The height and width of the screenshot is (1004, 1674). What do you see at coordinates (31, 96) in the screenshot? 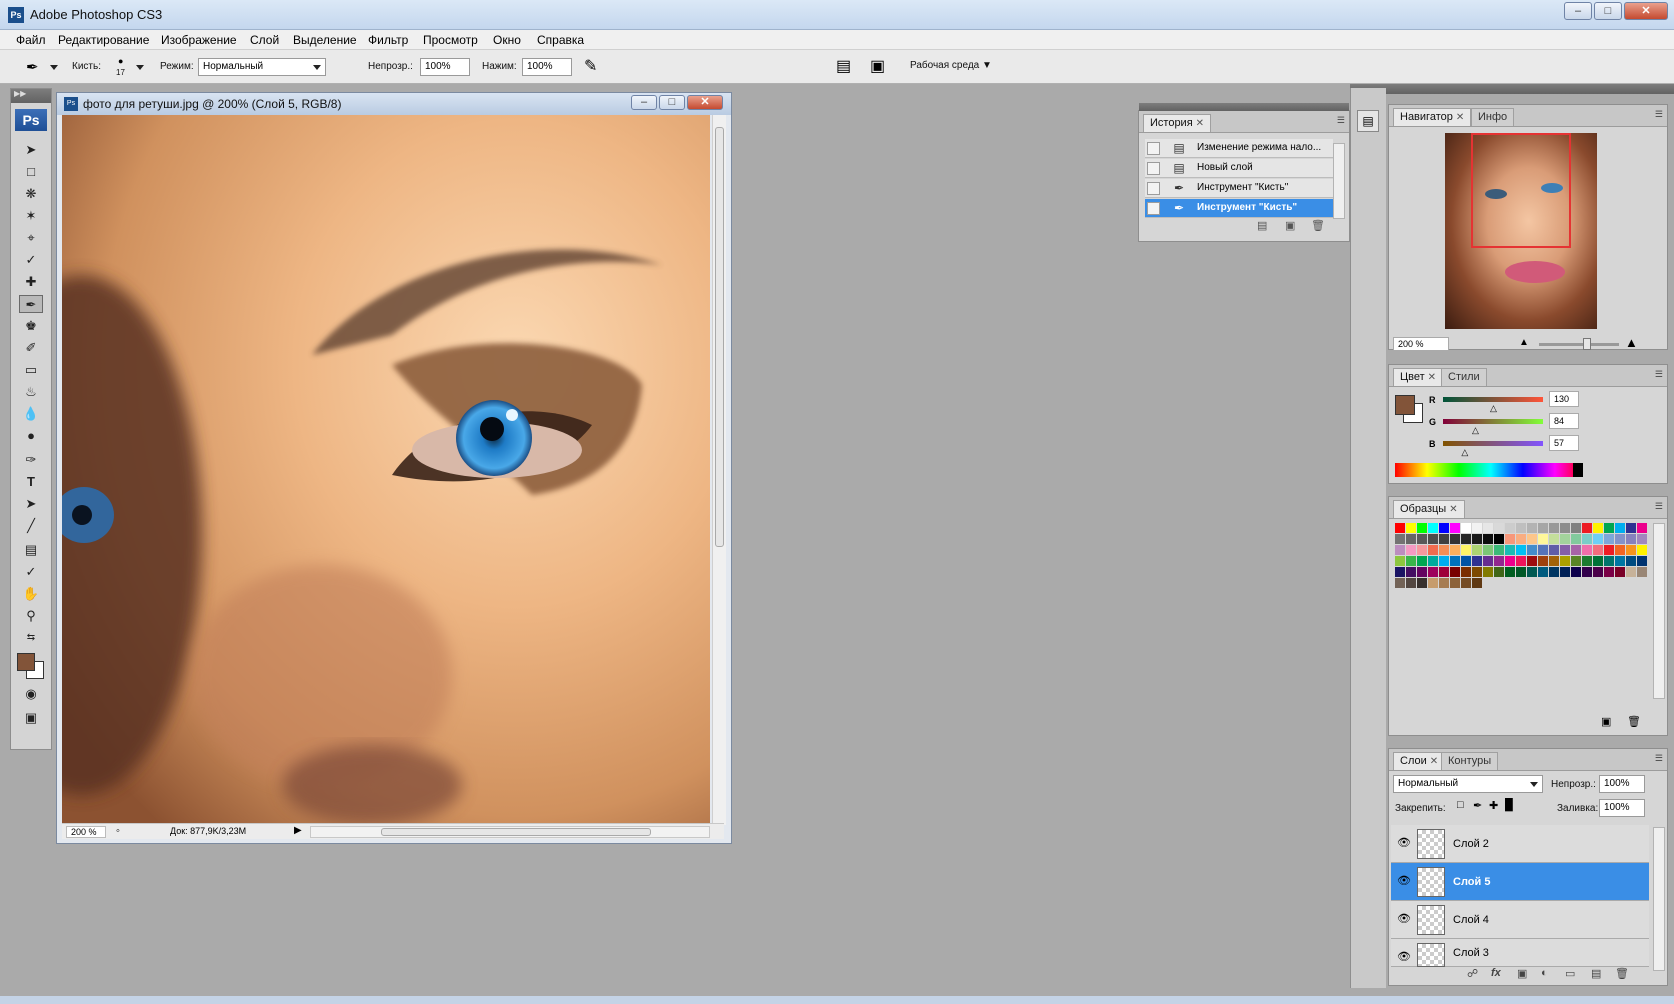
I see `tools-panel-grip: ▶▶` at bounding box center [31, 96].